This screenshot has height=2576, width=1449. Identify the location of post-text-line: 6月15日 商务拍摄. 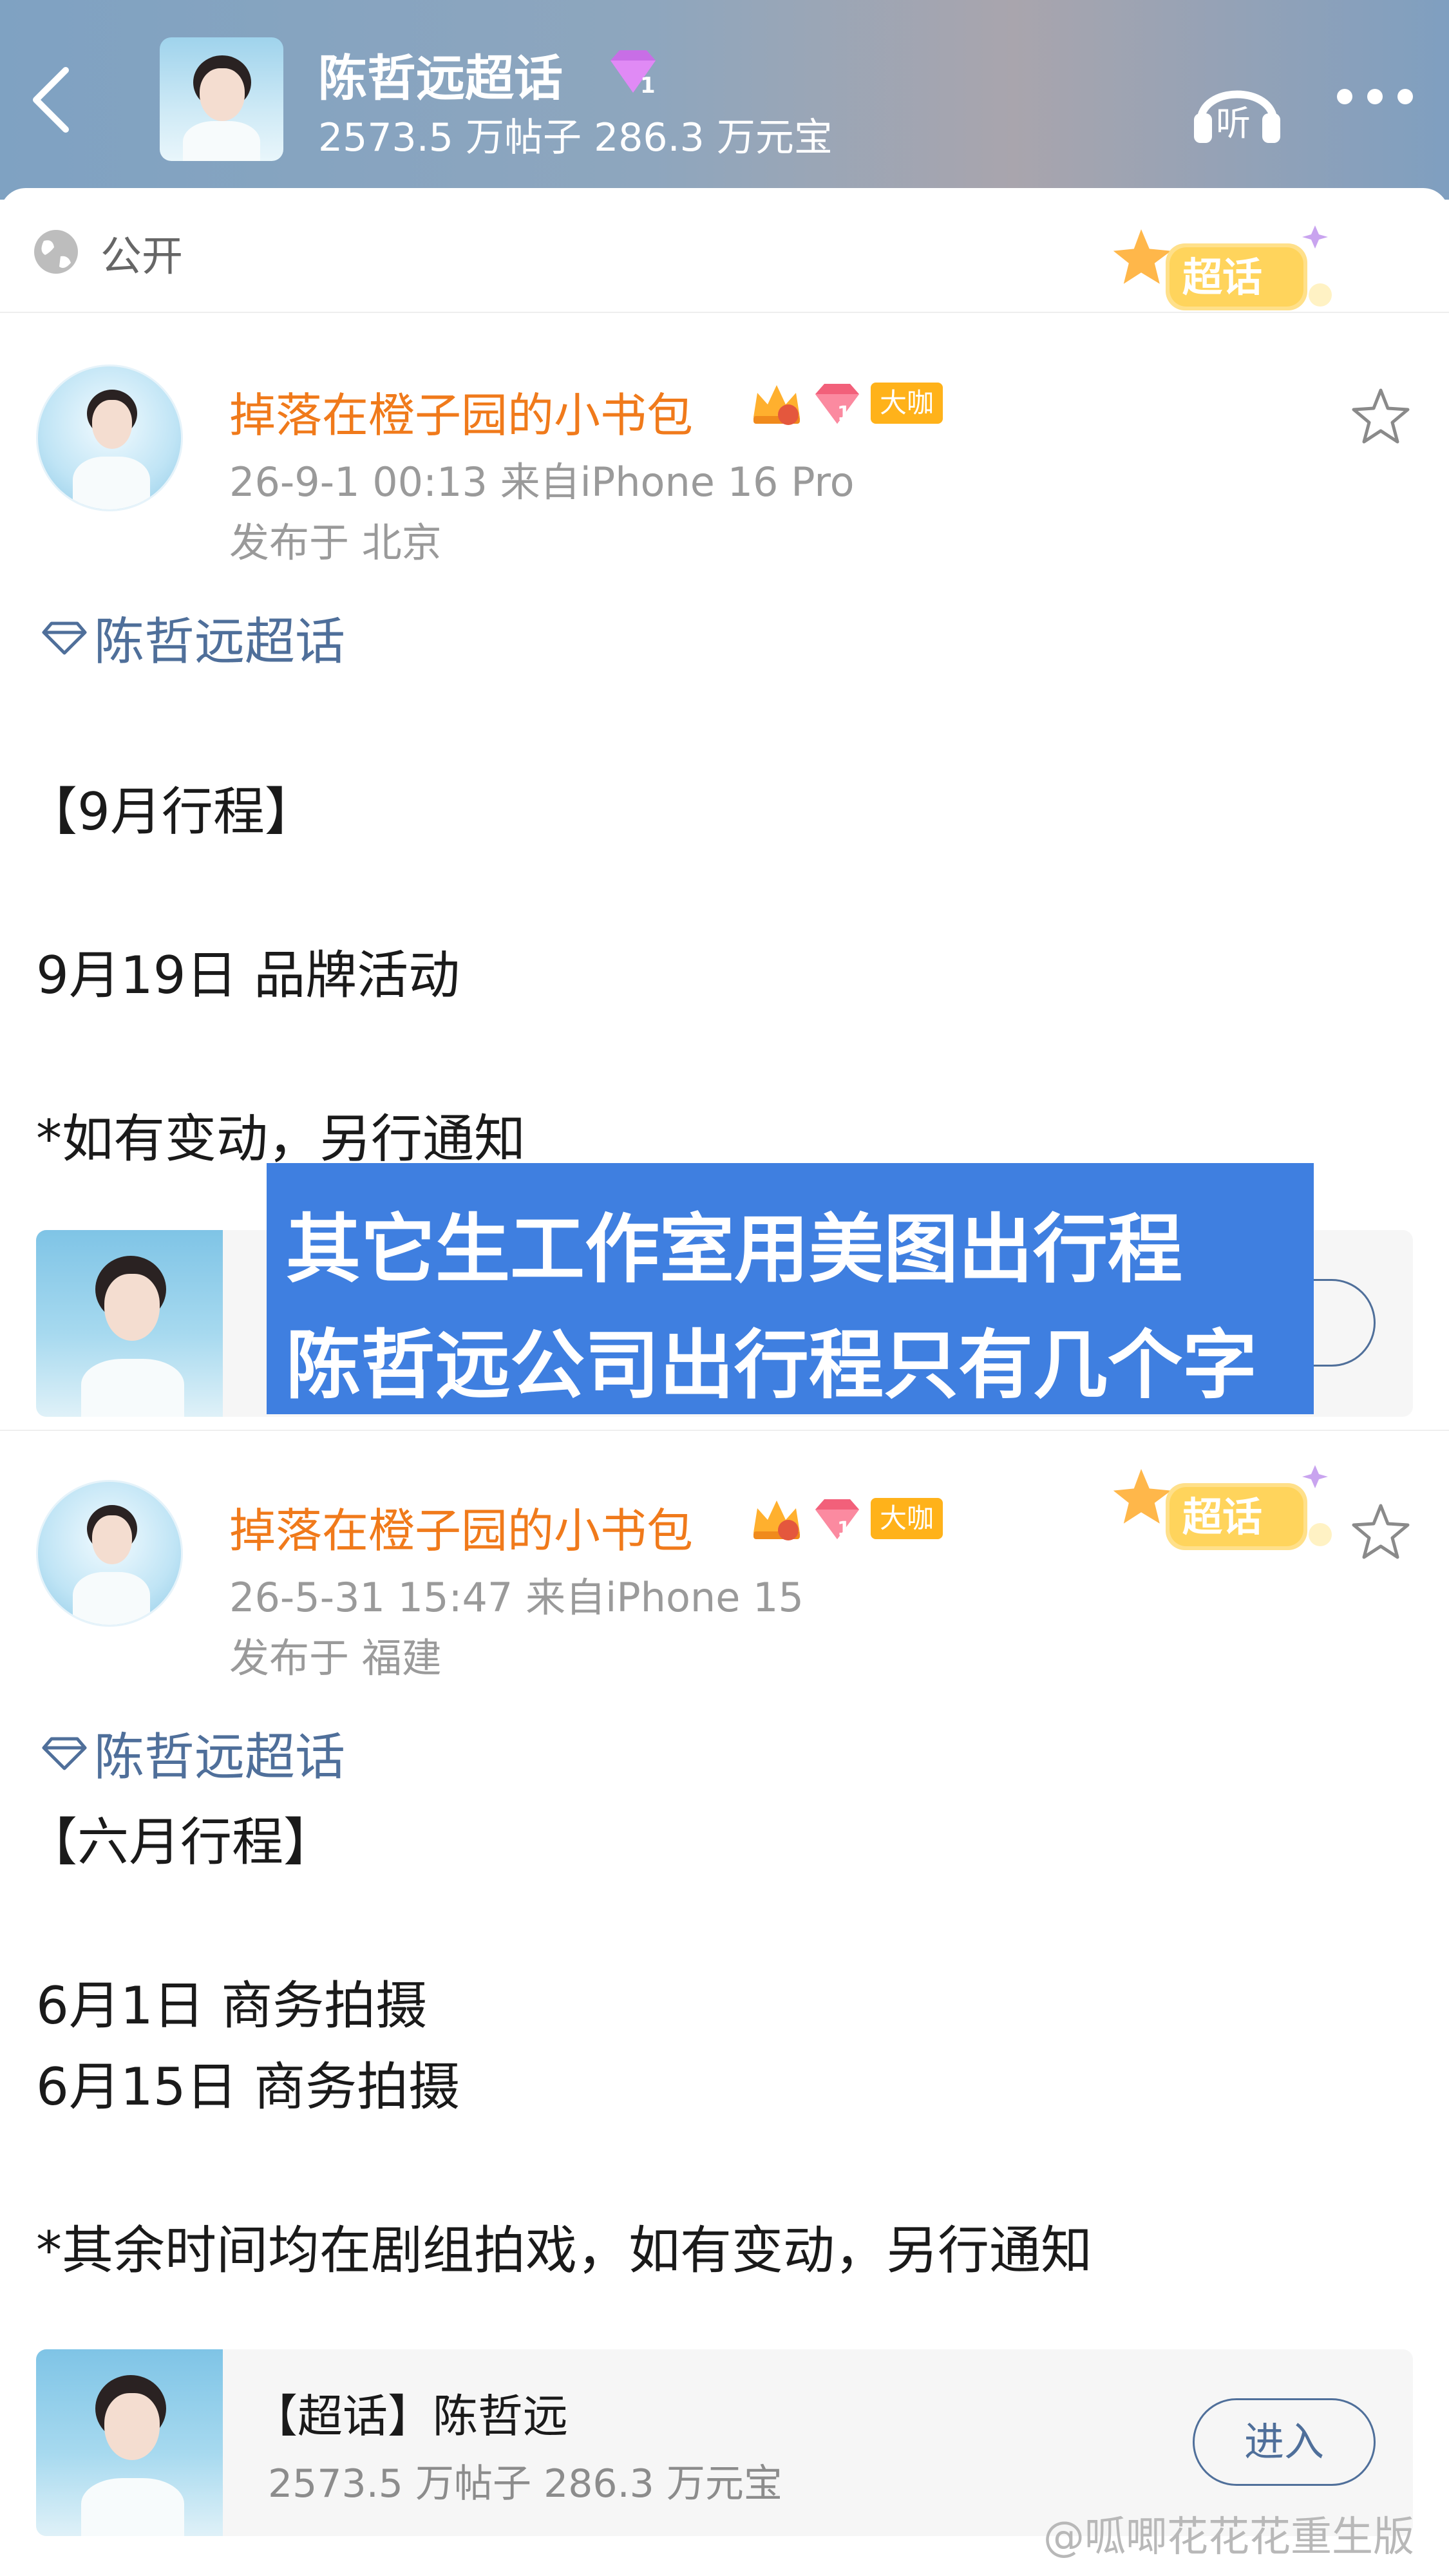
(248, 2087).